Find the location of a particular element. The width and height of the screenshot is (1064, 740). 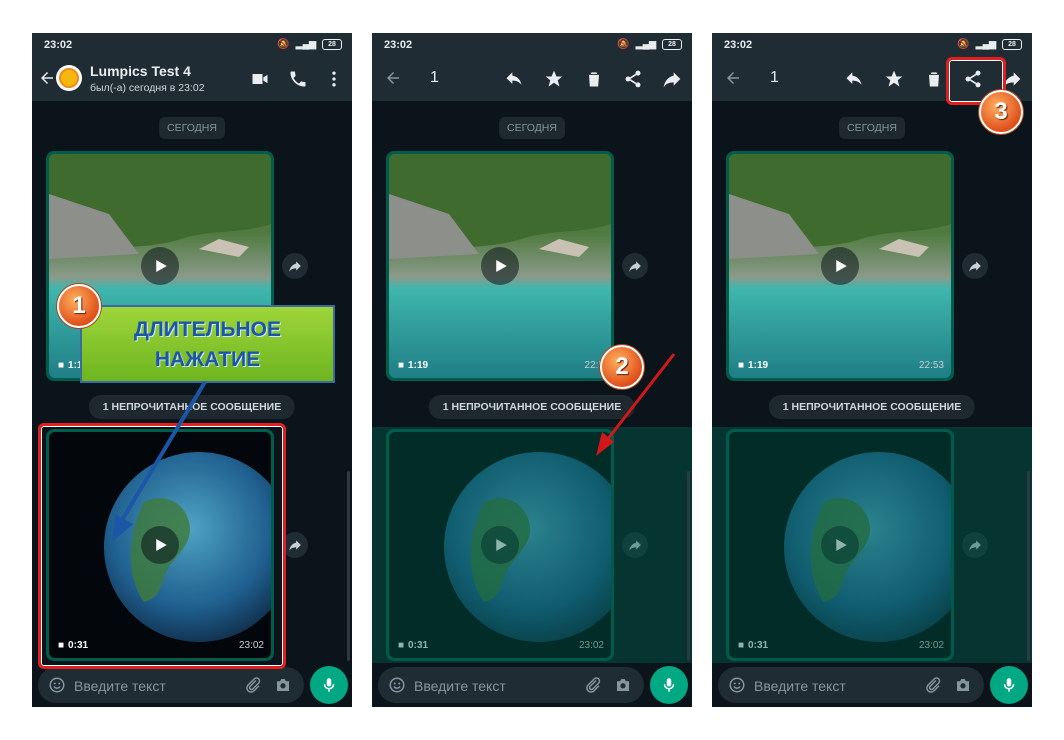

video-message-1: ■ 1:19 22:5 is located at coordinates (500, 266).